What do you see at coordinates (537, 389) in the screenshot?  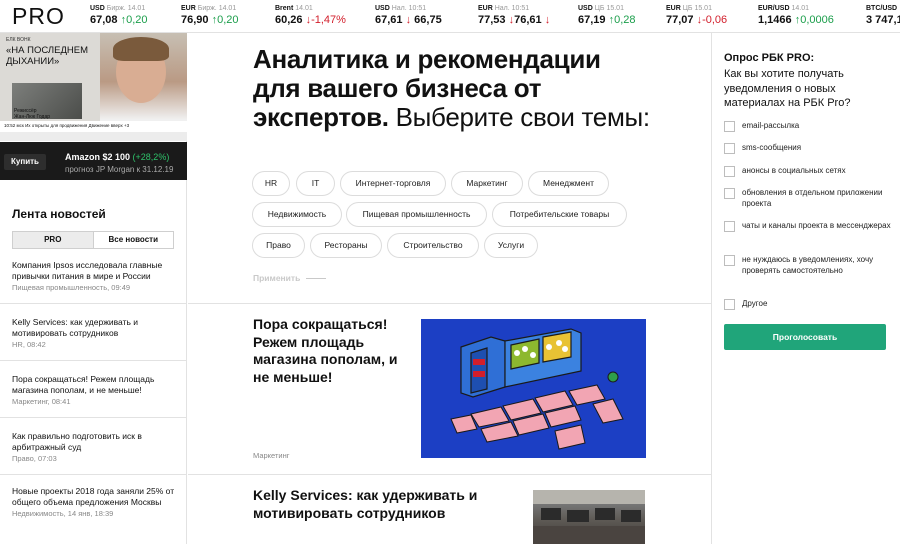 I see `store-shelves-illustration` at bounding box center [537, 389].